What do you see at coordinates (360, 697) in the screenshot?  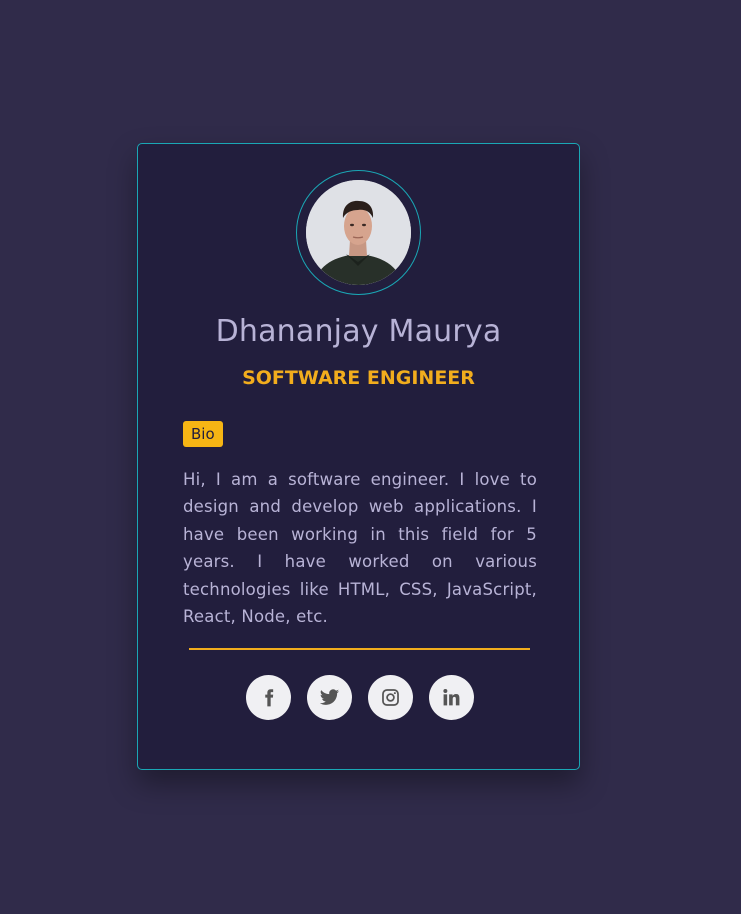 I see `social-links` at bounding box center [360, 697].